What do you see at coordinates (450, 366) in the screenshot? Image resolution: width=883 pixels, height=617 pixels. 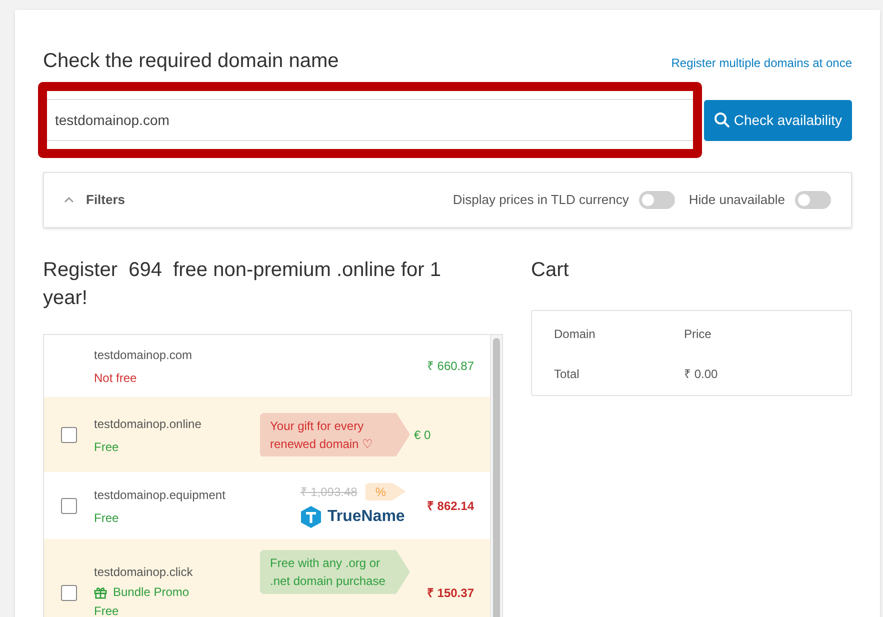 I see `price: ₹ 660.87` at bounding box center [450, 366].